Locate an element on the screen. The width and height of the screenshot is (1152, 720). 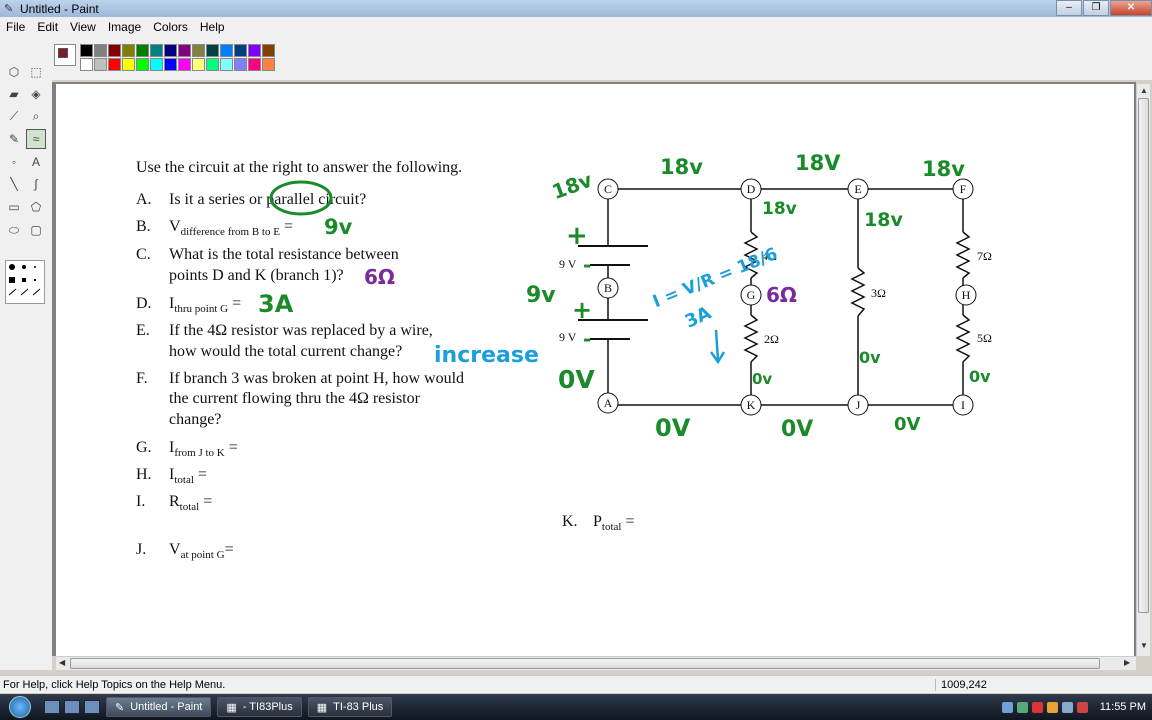
clock: 11:55 PM is located at coordinates (1123, 707).